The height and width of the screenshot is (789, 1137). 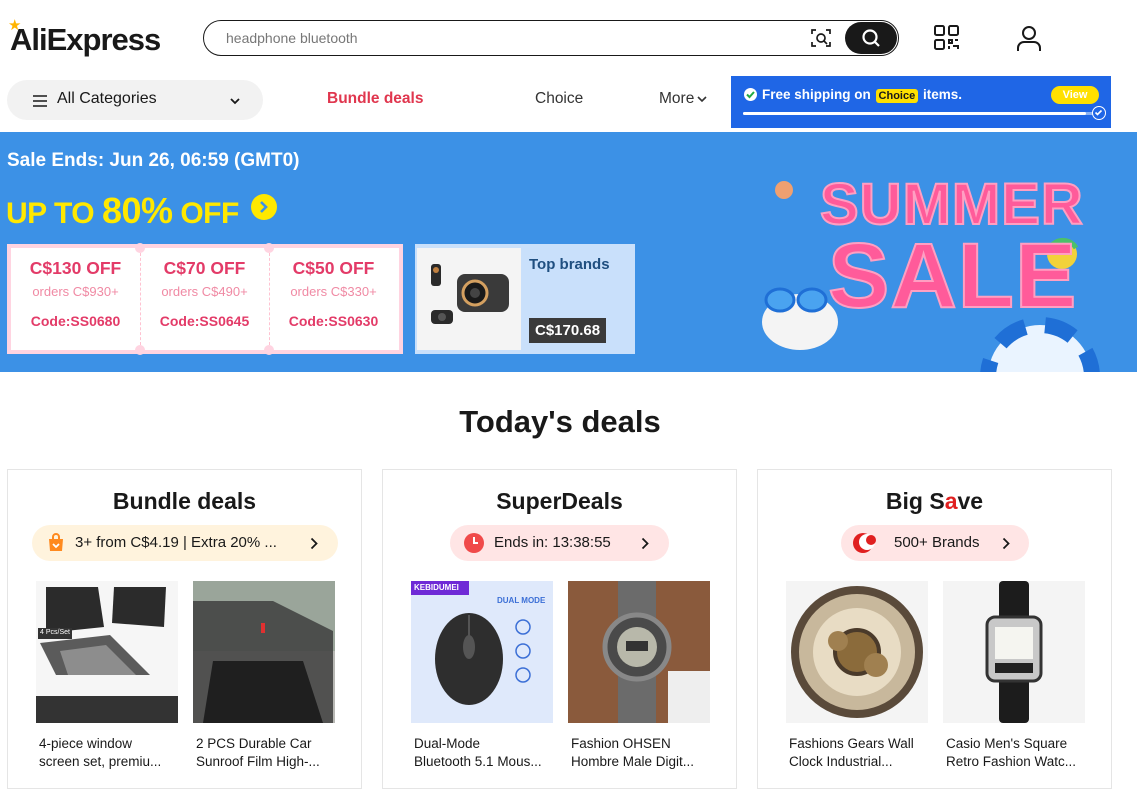 I want to click on card-title: Bundle deals, so click(x=184, y=501).